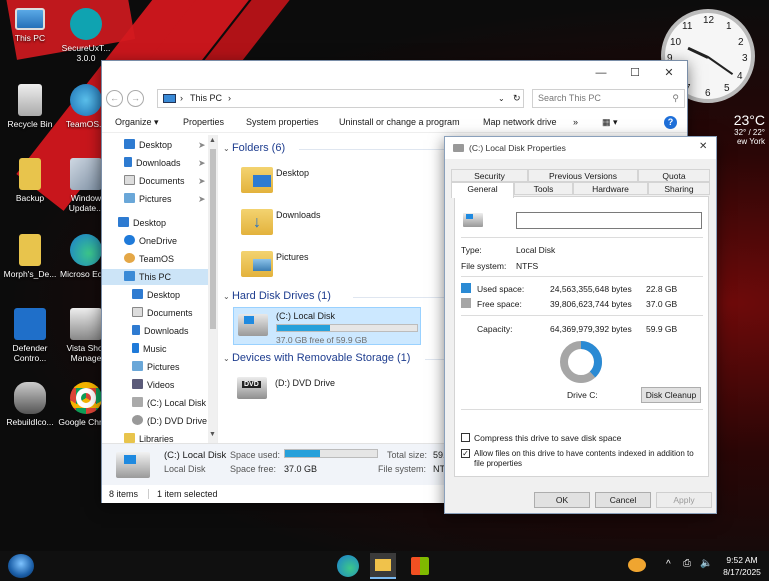 This screenshot has height=581, width=769. I want to click on nav-item-downloads: Downloads, so click(160, 331).